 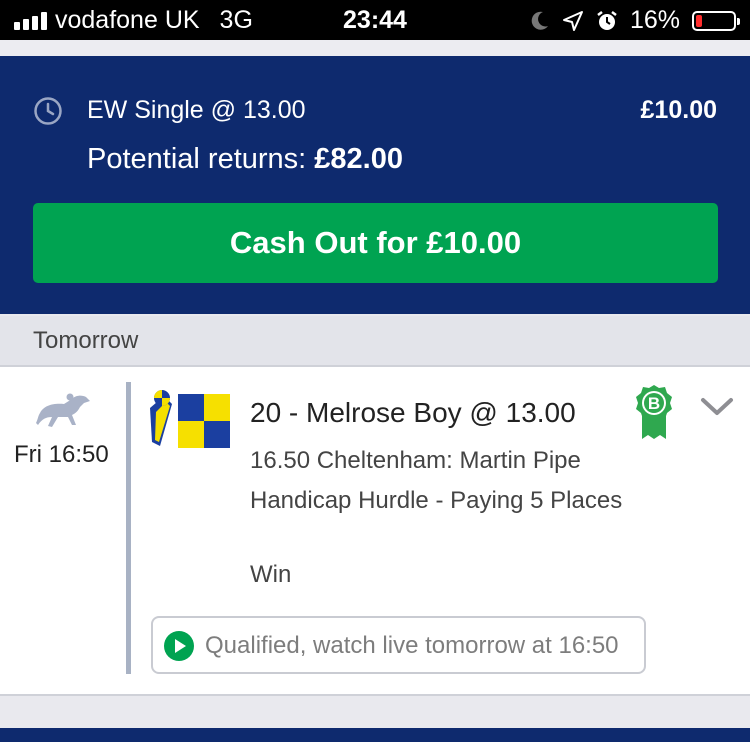 What do you see at coordinates (197, 159) in the screenshot?
I see `returns-label: Potential returns:` at bounding box center [197, 159].